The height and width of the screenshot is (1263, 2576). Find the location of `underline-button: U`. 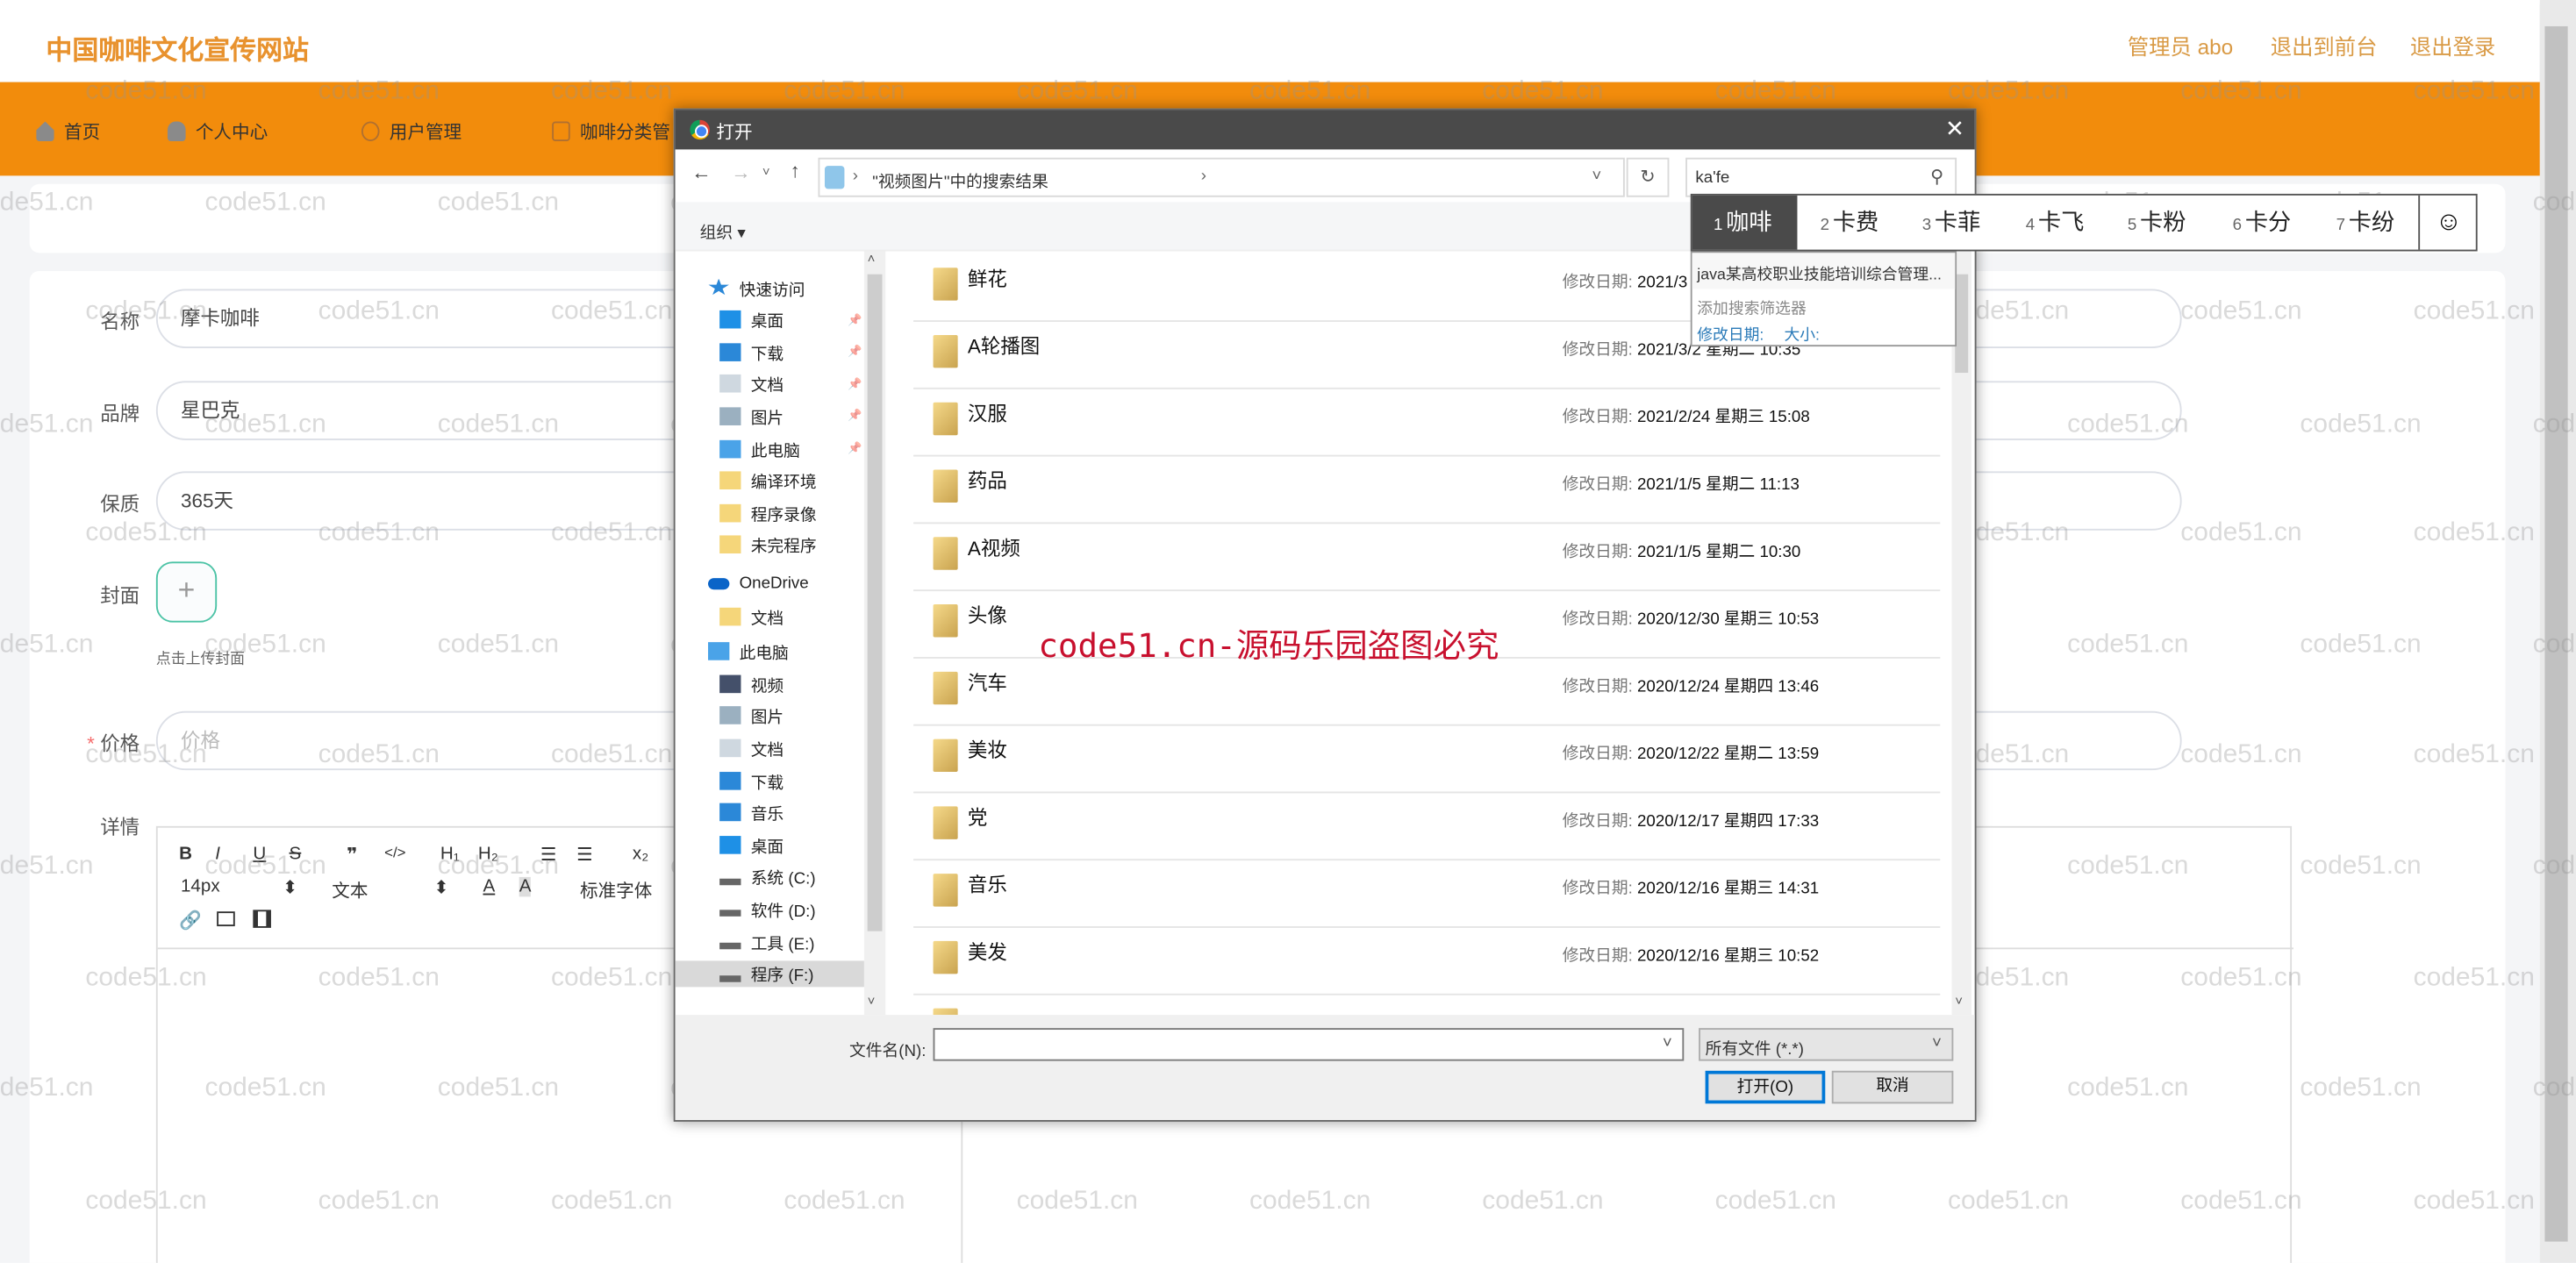

underline-button: U is located at coordinates (259, 853).